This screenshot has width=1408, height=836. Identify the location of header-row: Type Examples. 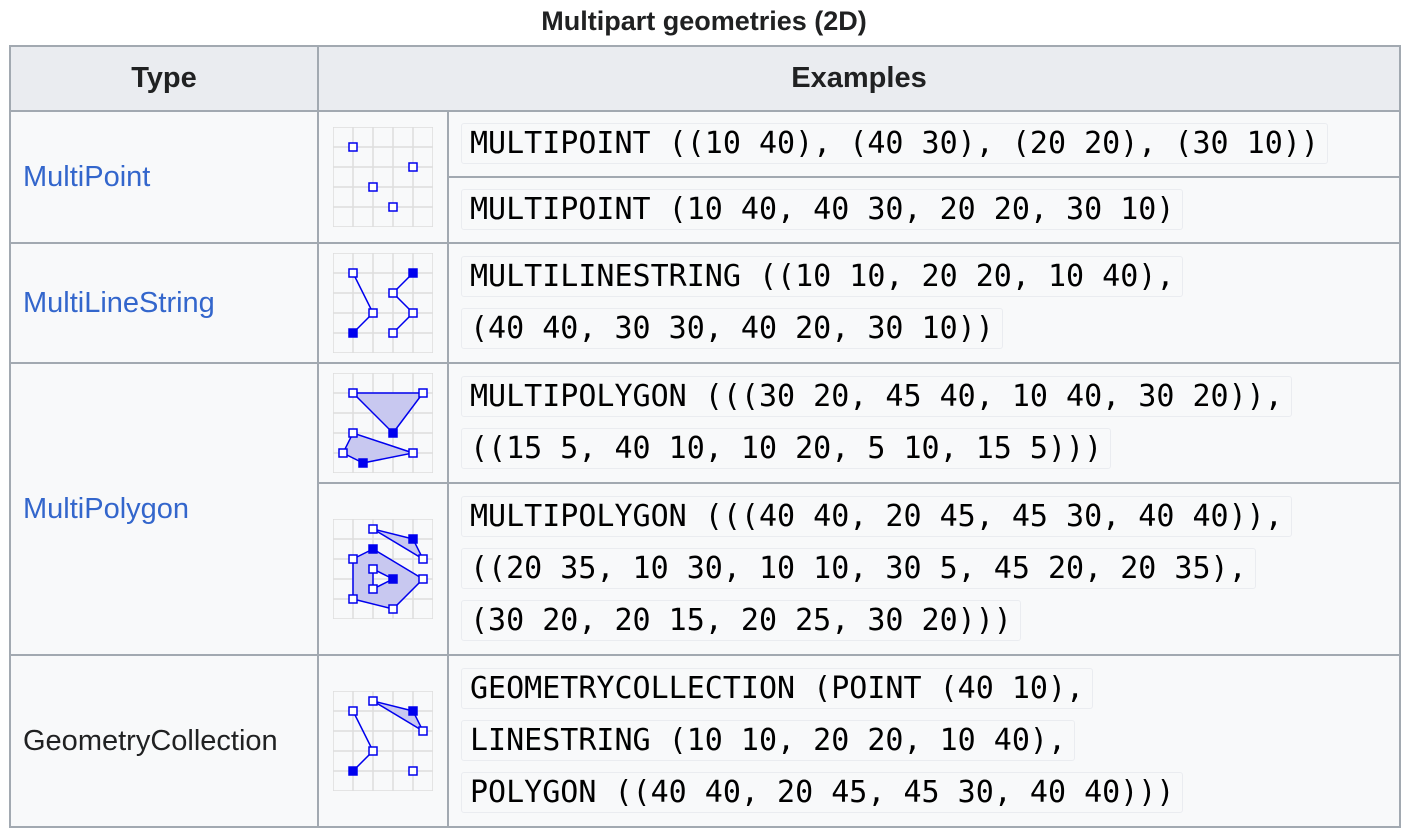
(705, 78).